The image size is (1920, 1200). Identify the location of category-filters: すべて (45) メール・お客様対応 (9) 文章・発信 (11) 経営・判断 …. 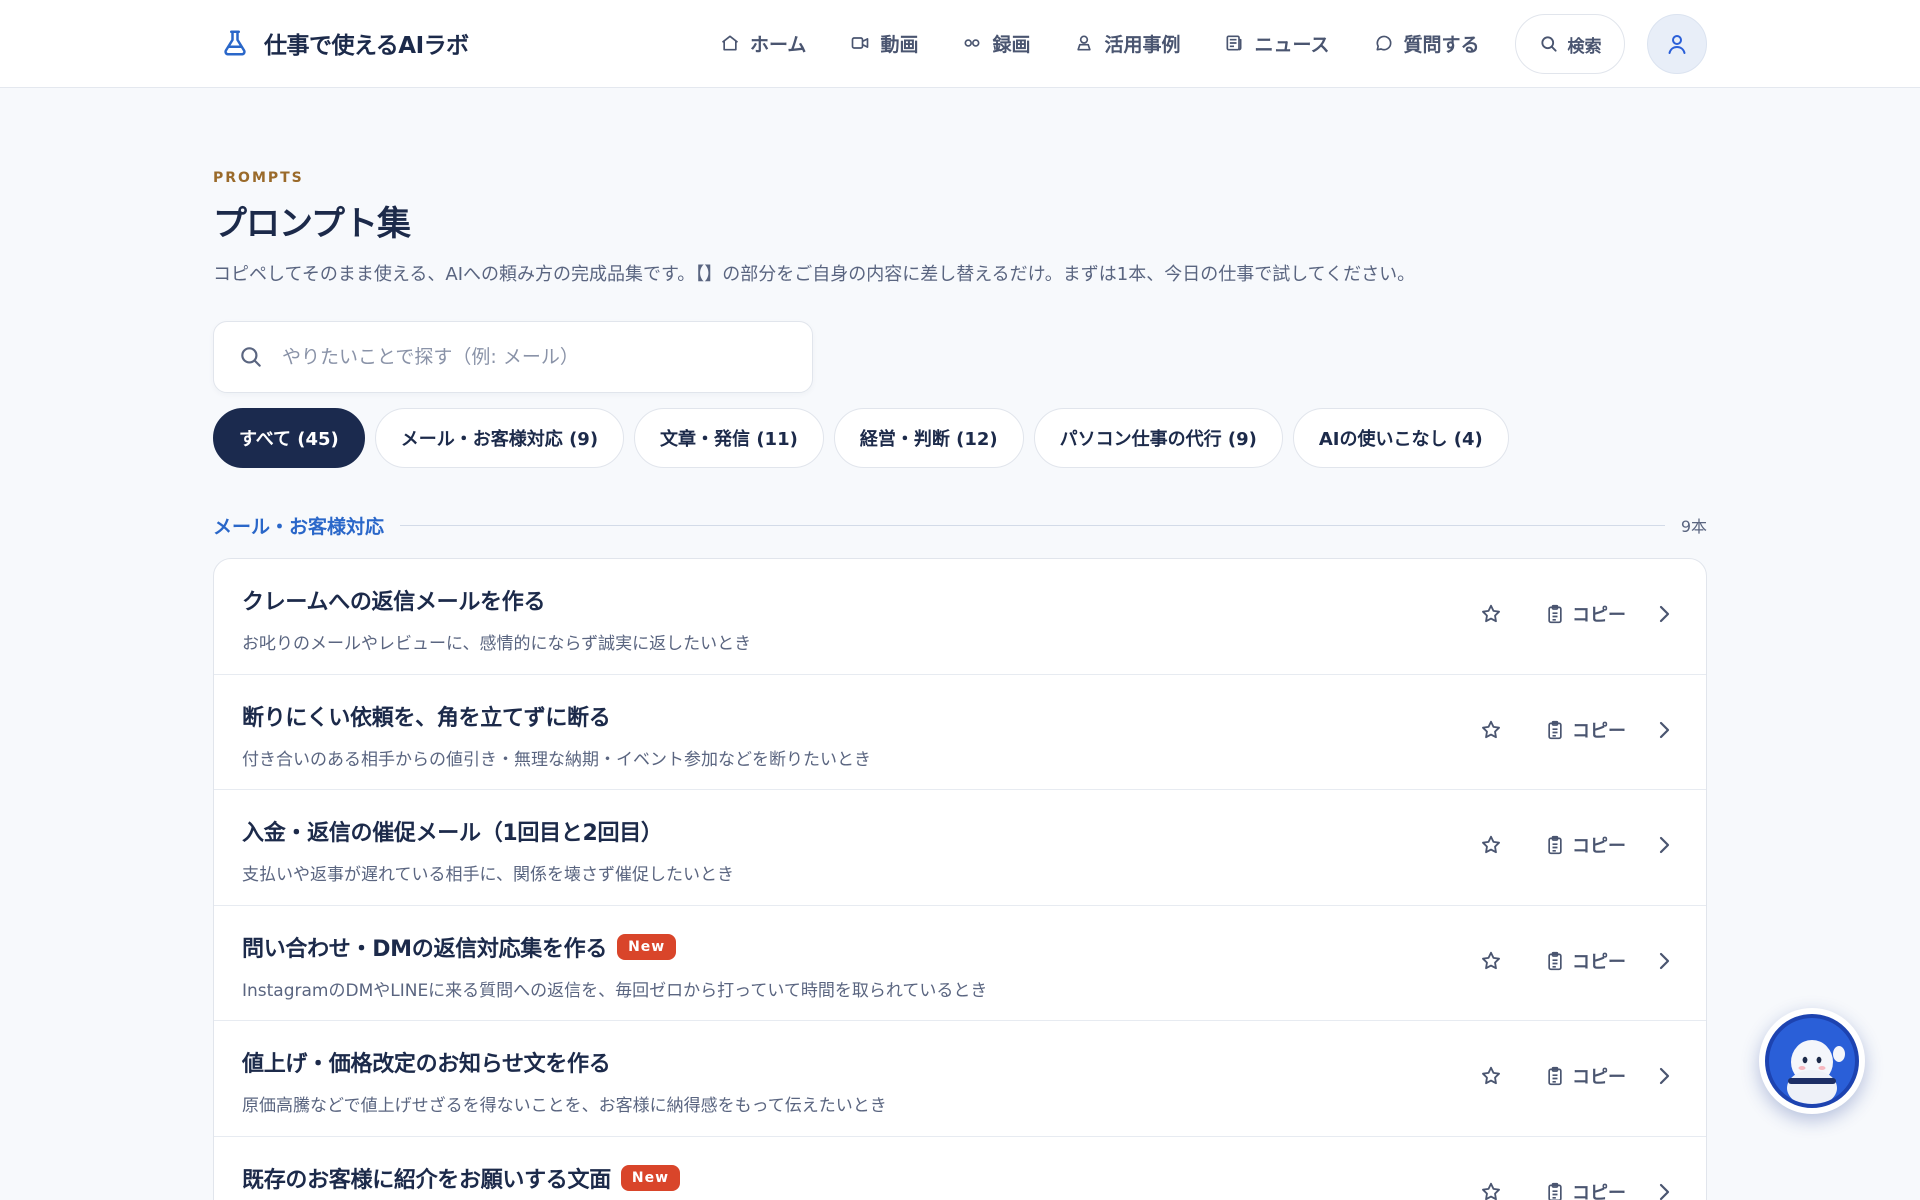
(861, 438).